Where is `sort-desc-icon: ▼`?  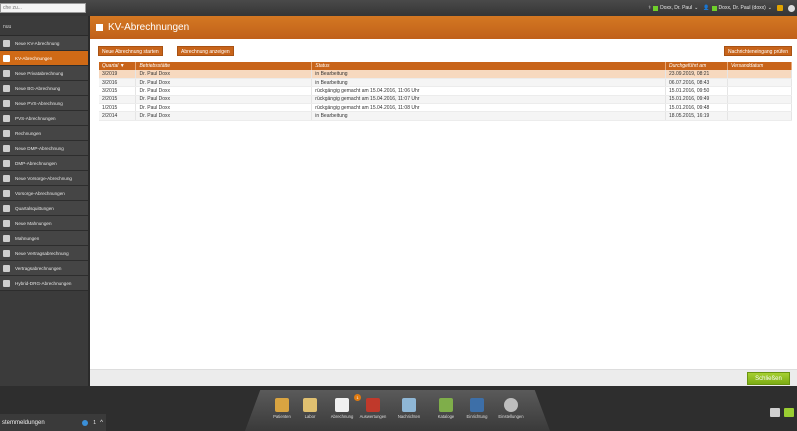
sort-desc-icon: ▼ is located at coordinates (122, 66).